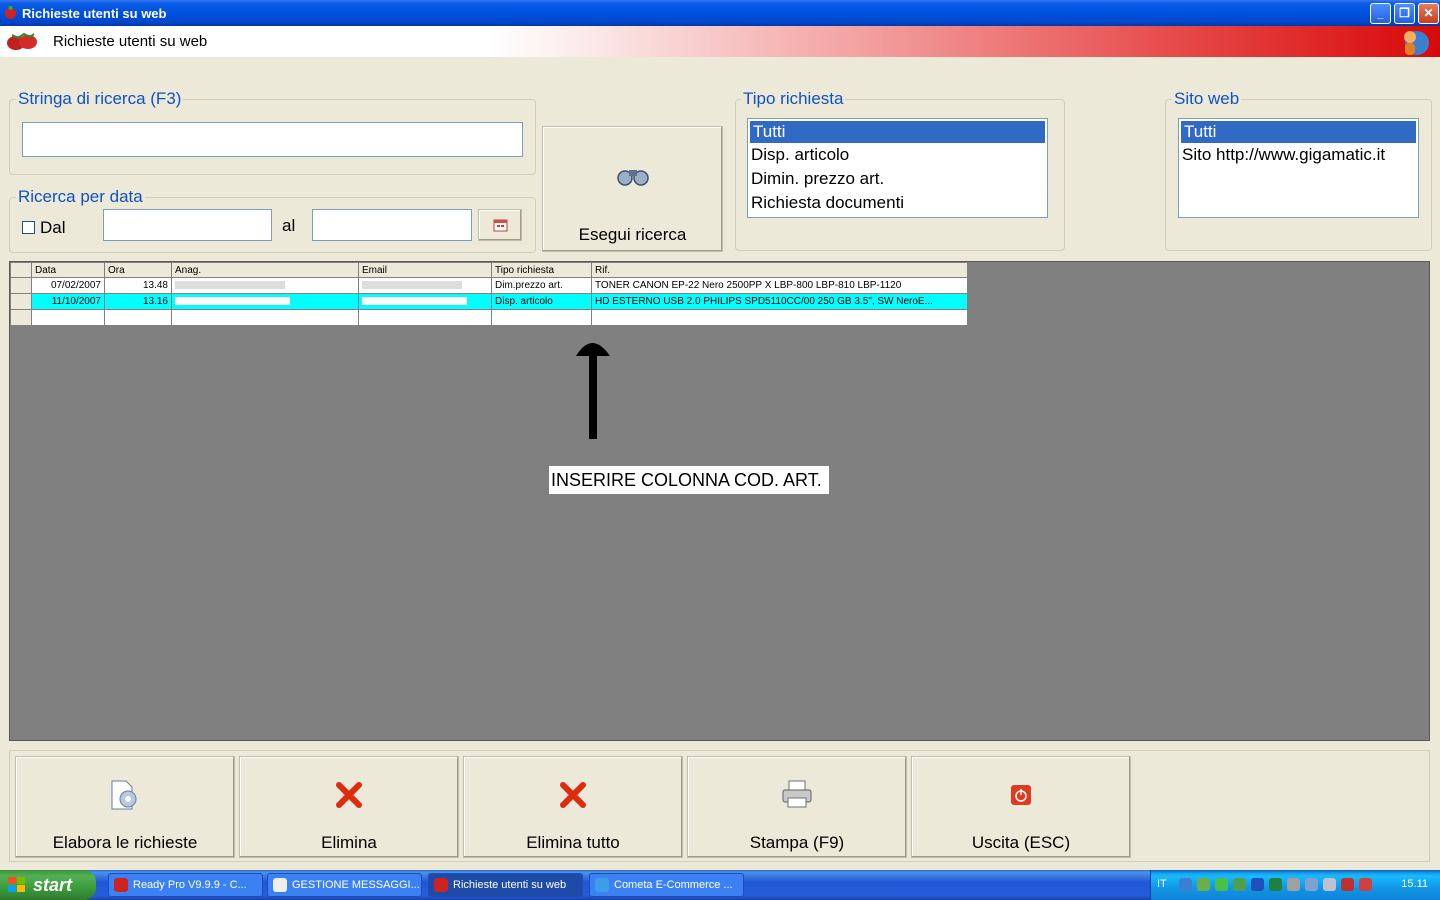  What do you see at coordinates (68, 270) in the screenshot?
I see `grid-header-data: Data` at bounding box center [68, 270].